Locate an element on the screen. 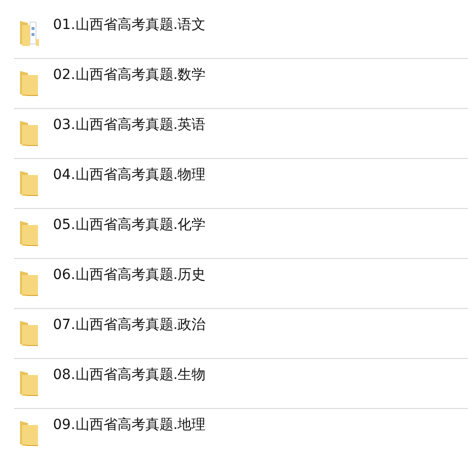  folder-name: 03.山西省高考真题.英语 is located at coordinates (129, 125).